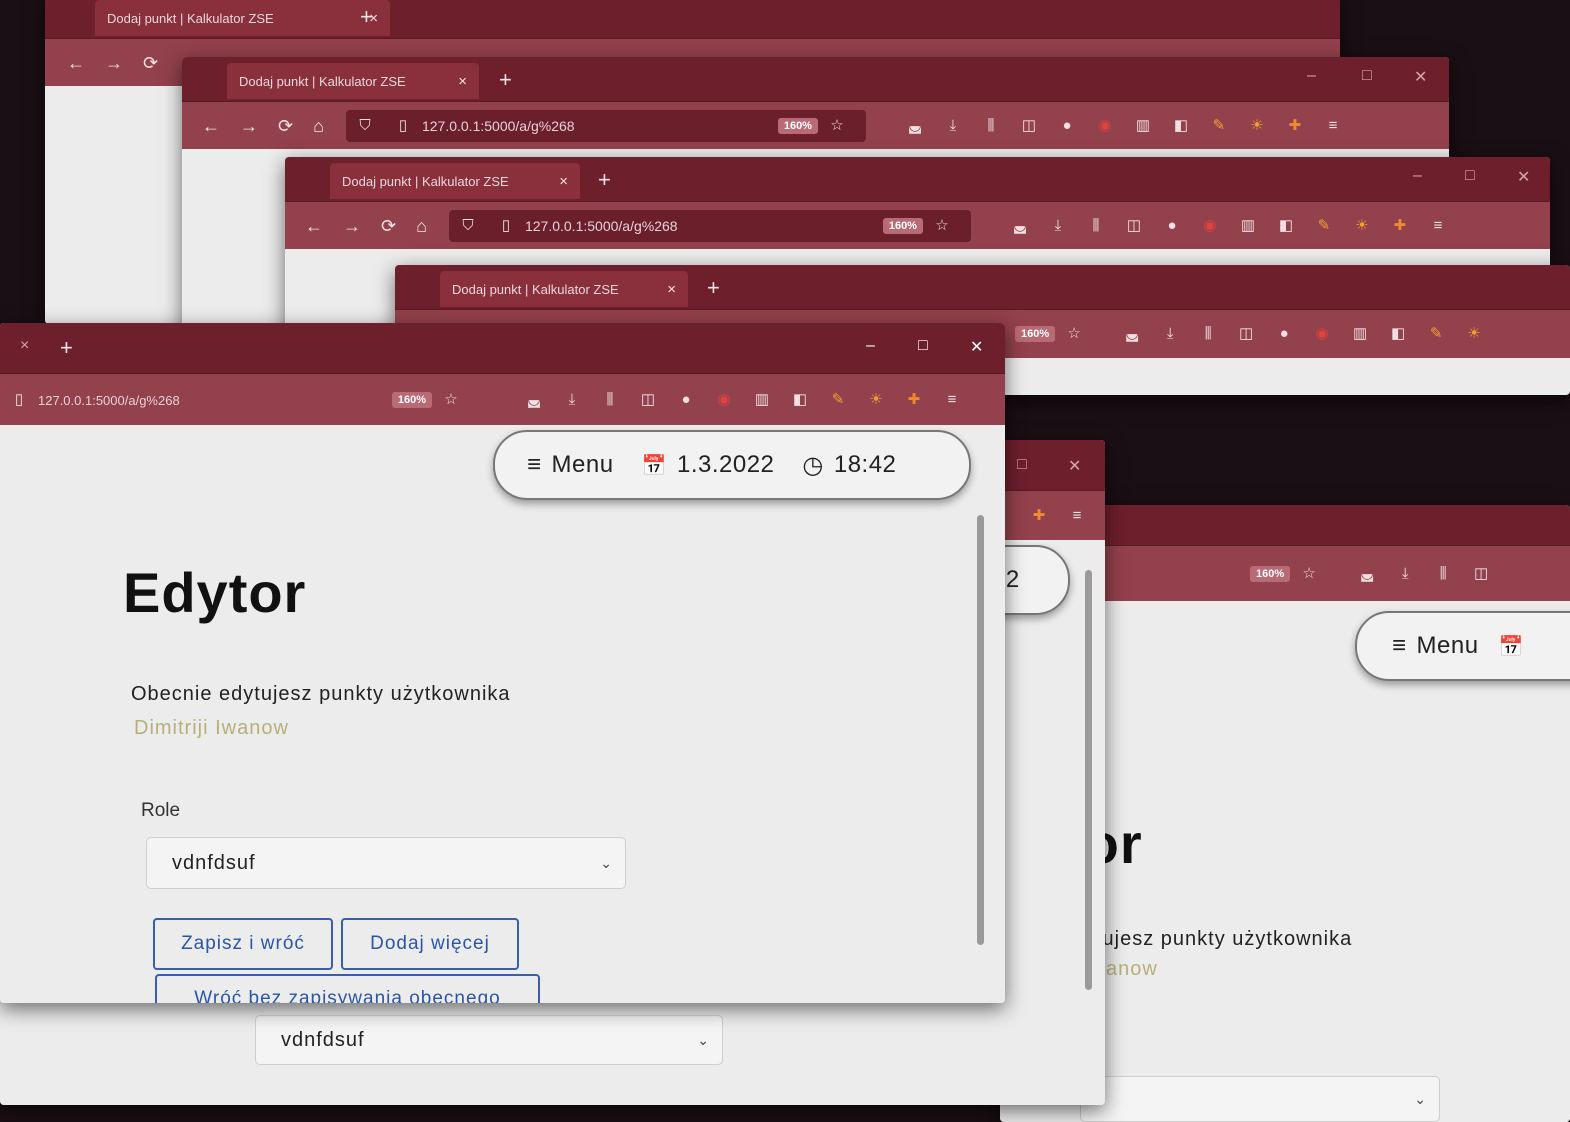 The height and width of the screenshot is (1122, 1570). I want to click on minimize-icon: –, so click(1417, 176).